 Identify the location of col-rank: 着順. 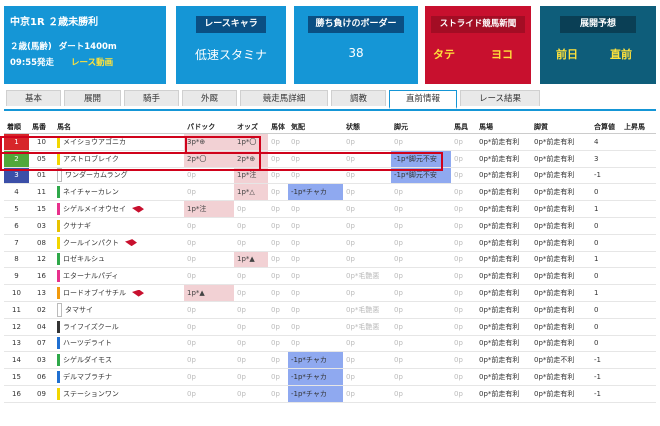
(16, 127).